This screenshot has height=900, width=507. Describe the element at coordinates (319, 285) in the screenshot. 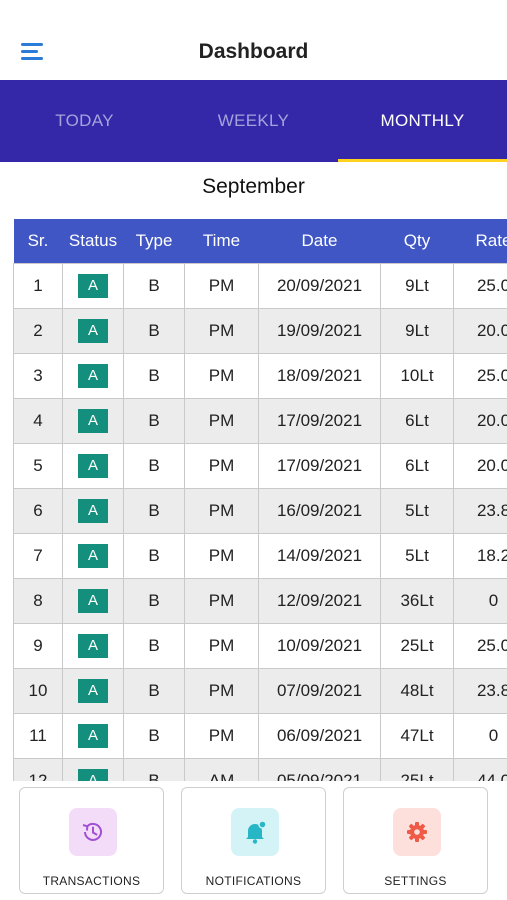

I see `cell-date: 20/09/2021` at that location.